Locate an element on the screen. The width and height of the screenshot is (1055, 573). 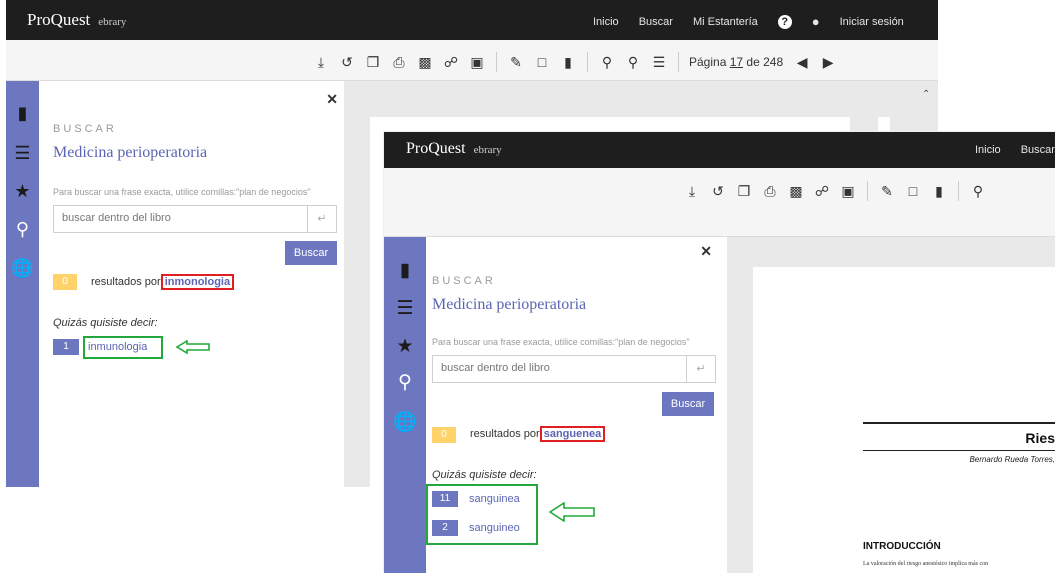
document-author: Bernardo Rueda Torres, is located at coordinates (1012, 459).